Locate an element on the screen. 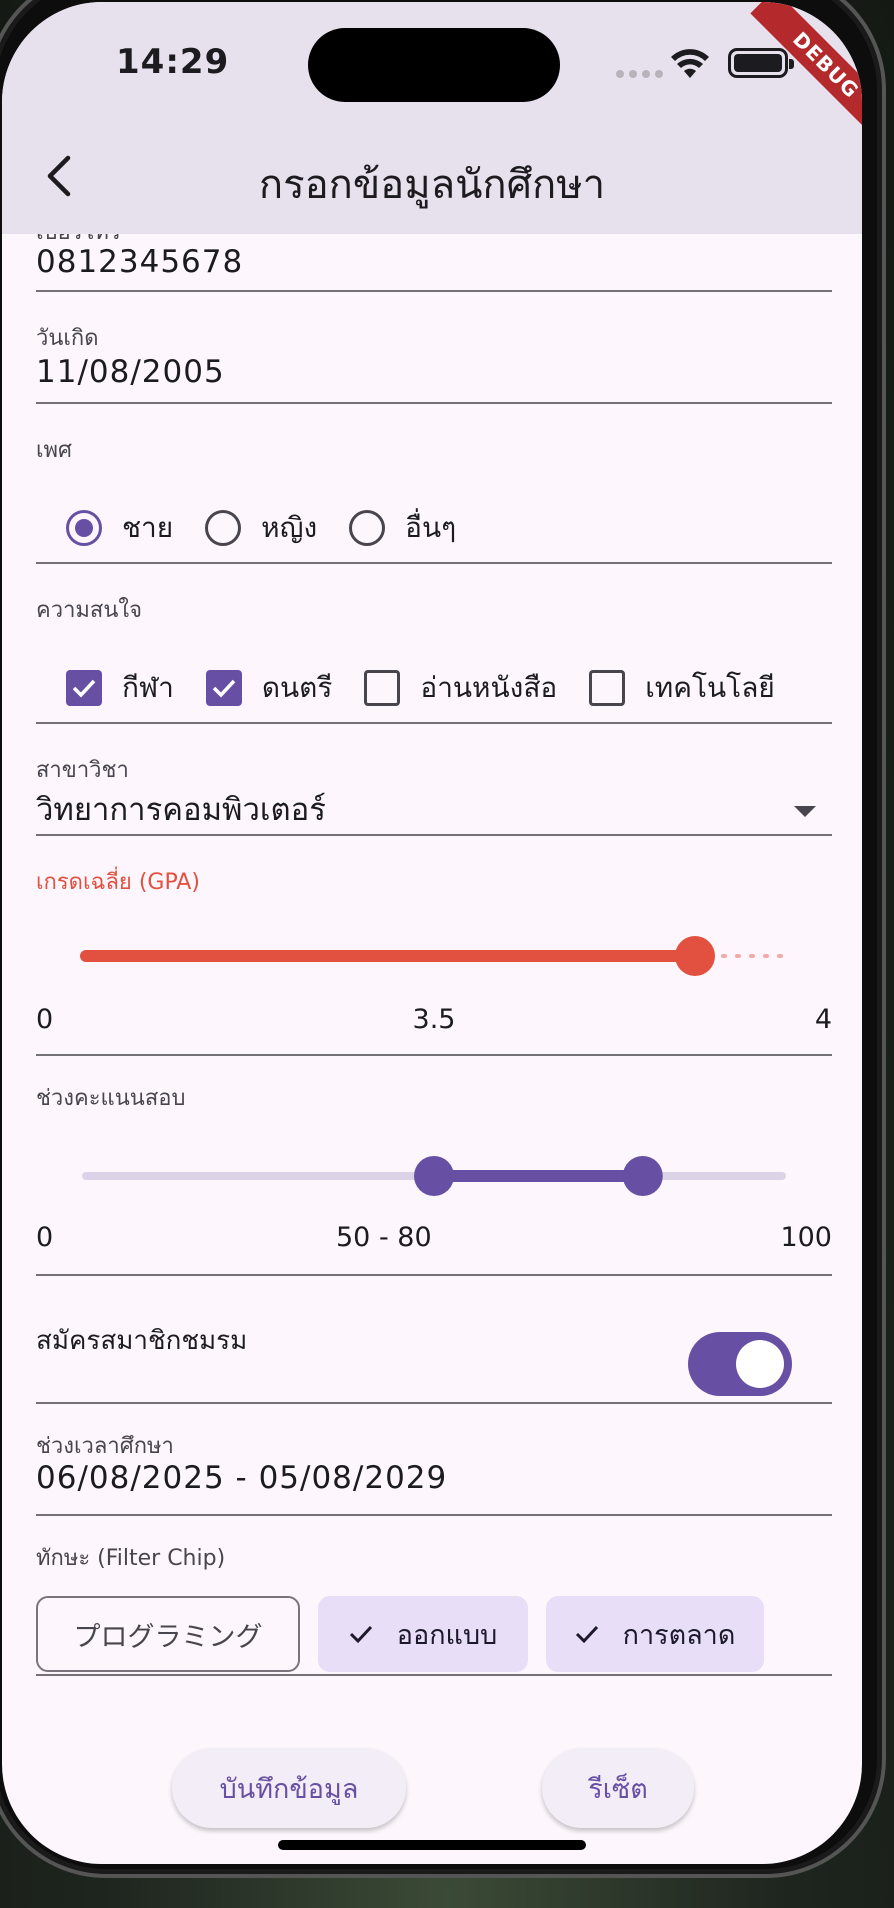 This screenshot has width=894, height=1908. radio-male is located at coordinates (84, 528).